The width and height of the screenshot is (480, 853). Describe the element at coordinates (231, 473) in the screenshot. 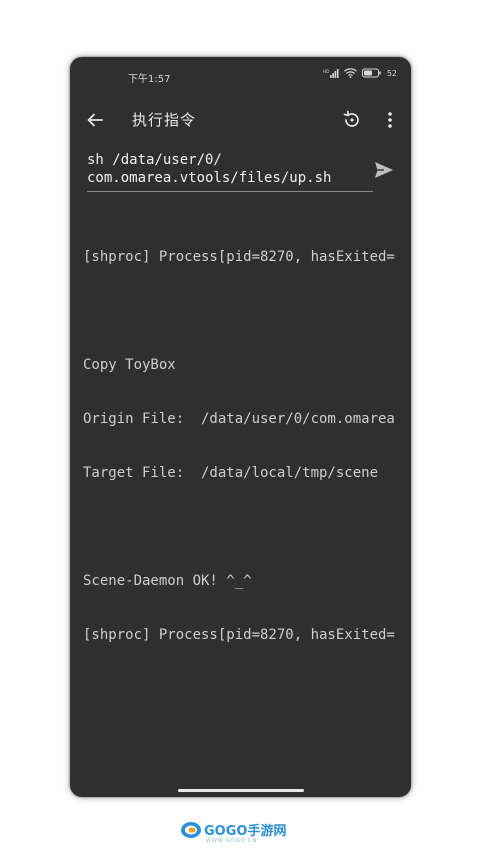

I see `output-line: Target File: /data/local/tmp/scene` at that location.